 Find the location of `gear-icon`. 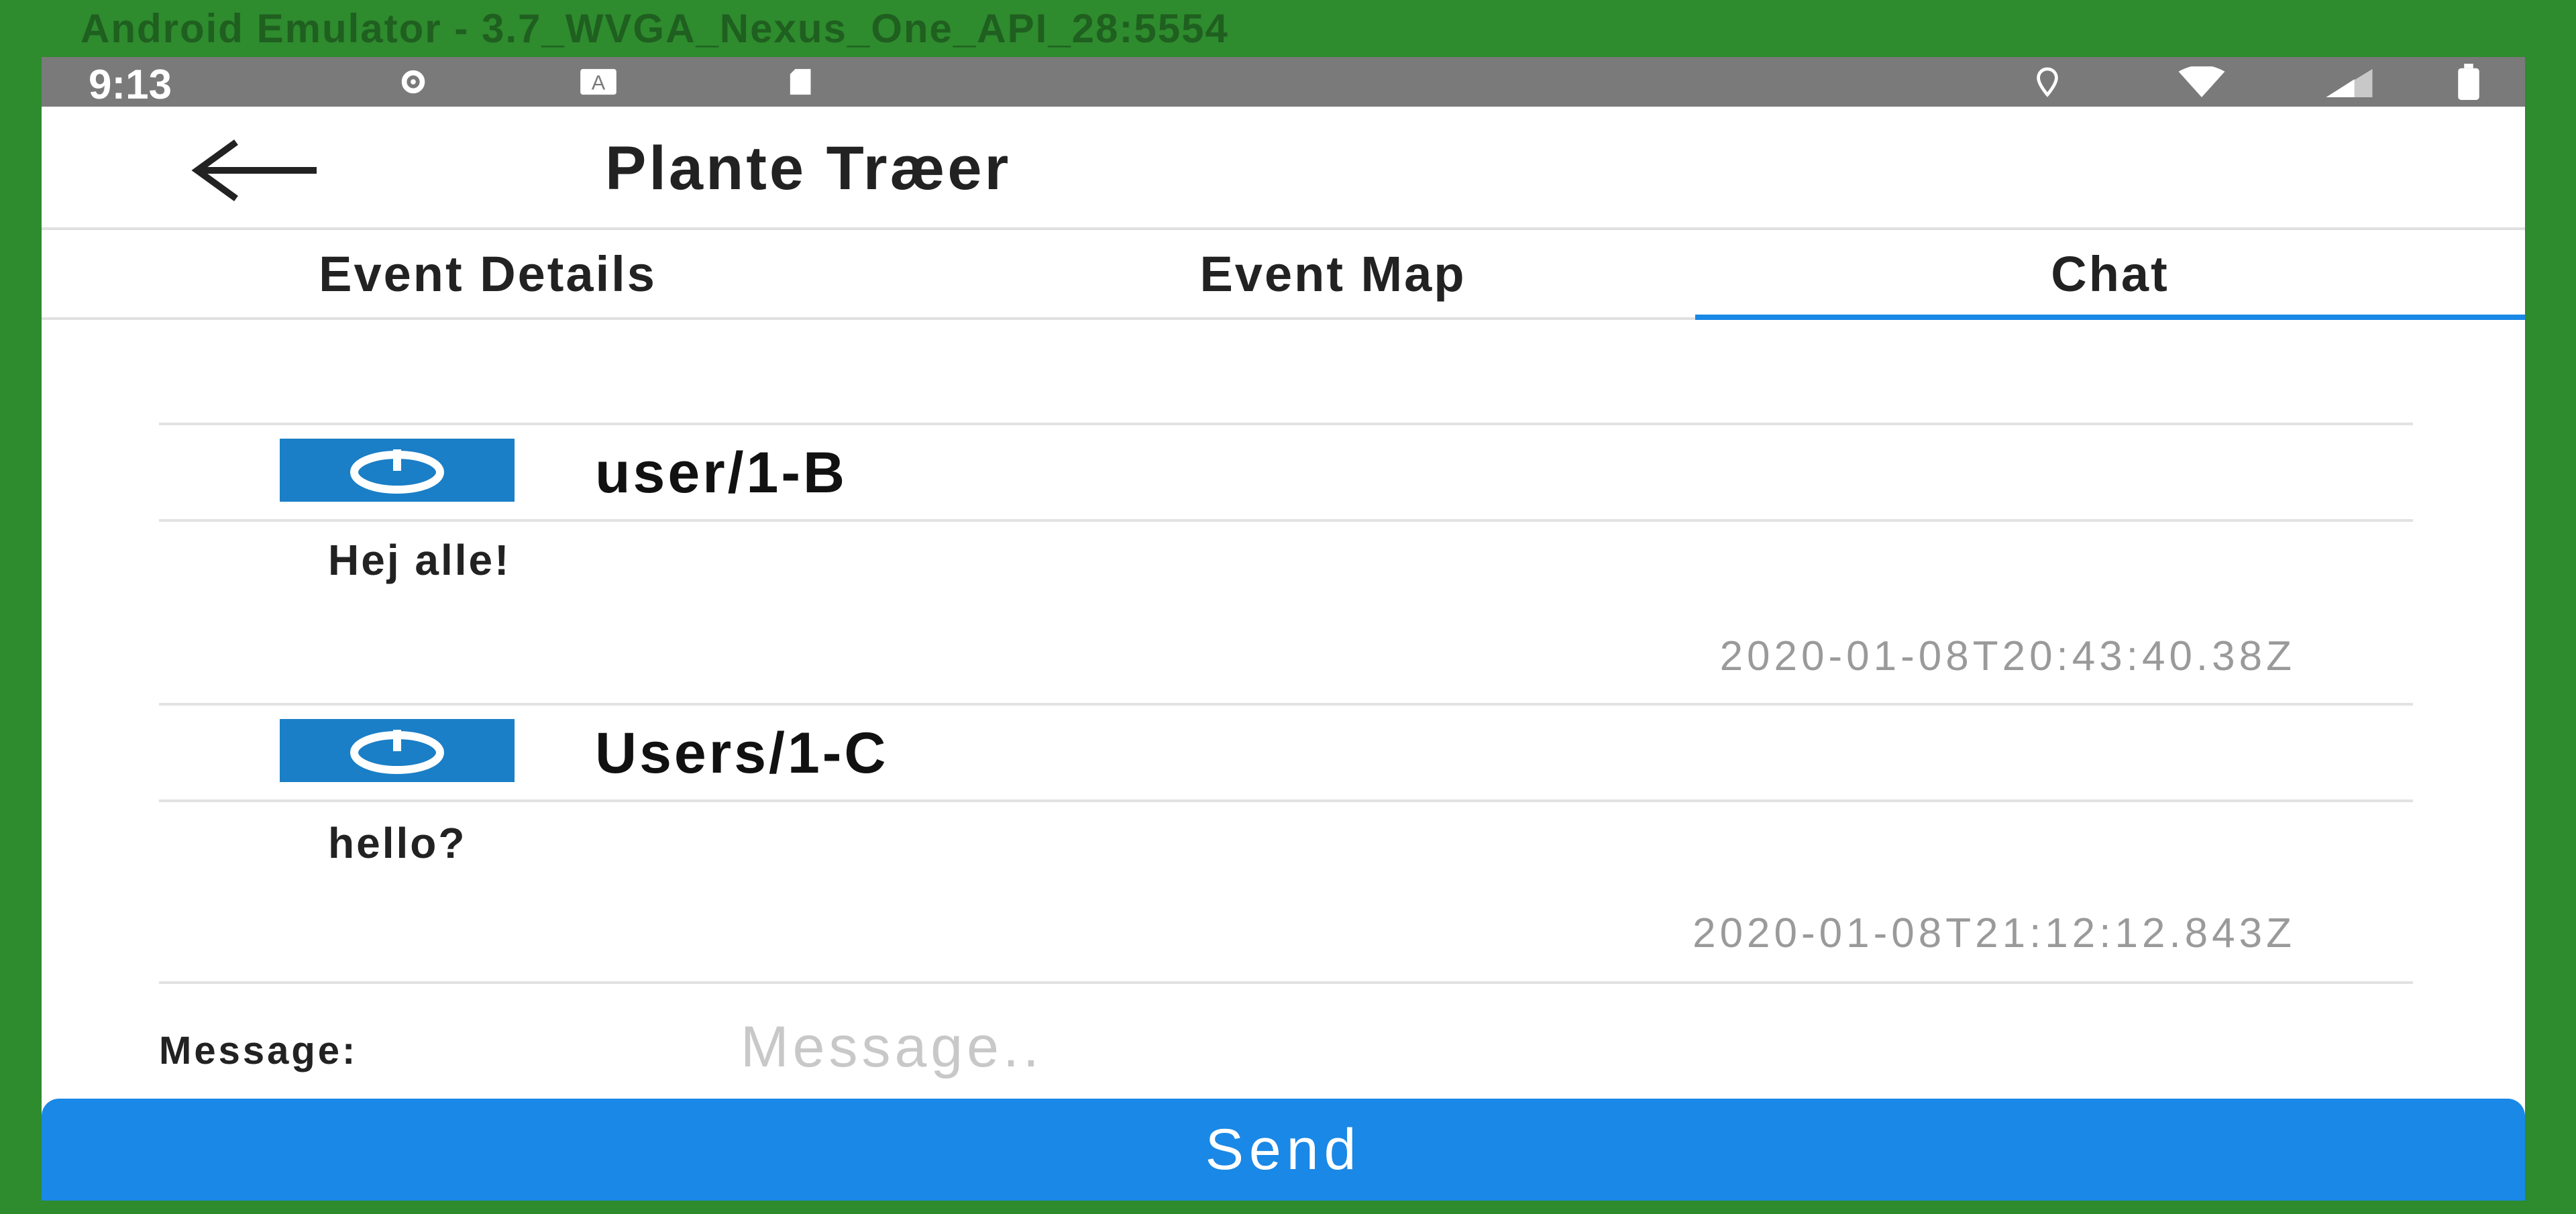

gear-icon is located at coordinates (413, 82).